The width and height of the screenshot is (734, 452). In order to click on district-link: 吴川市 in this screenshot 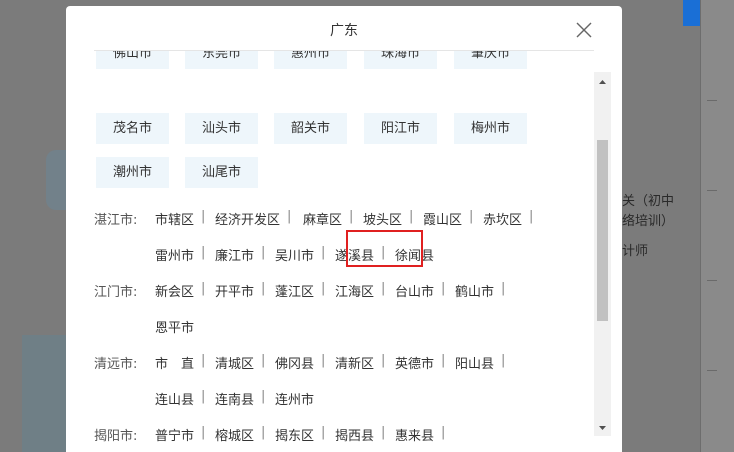, I will do `click(294, 254)`.